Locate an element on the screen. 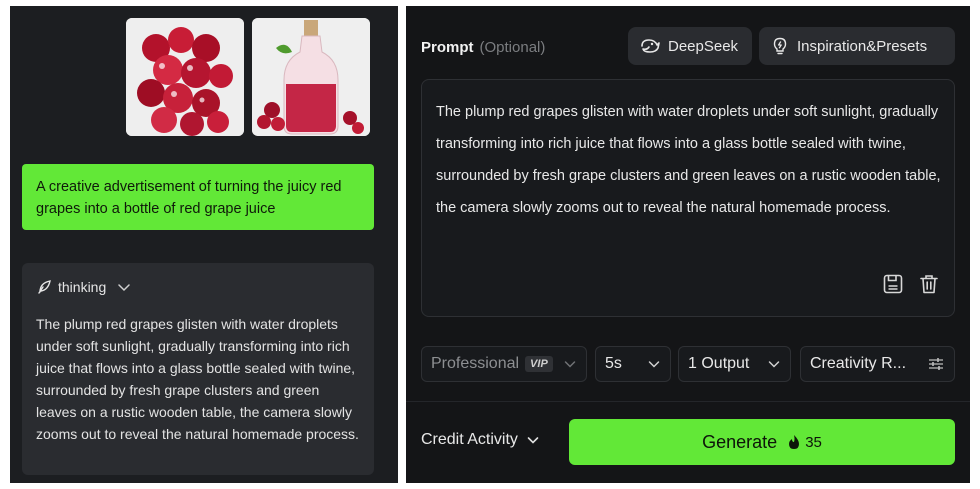  thinking-label: thinking is located at coordinates (82, 287).